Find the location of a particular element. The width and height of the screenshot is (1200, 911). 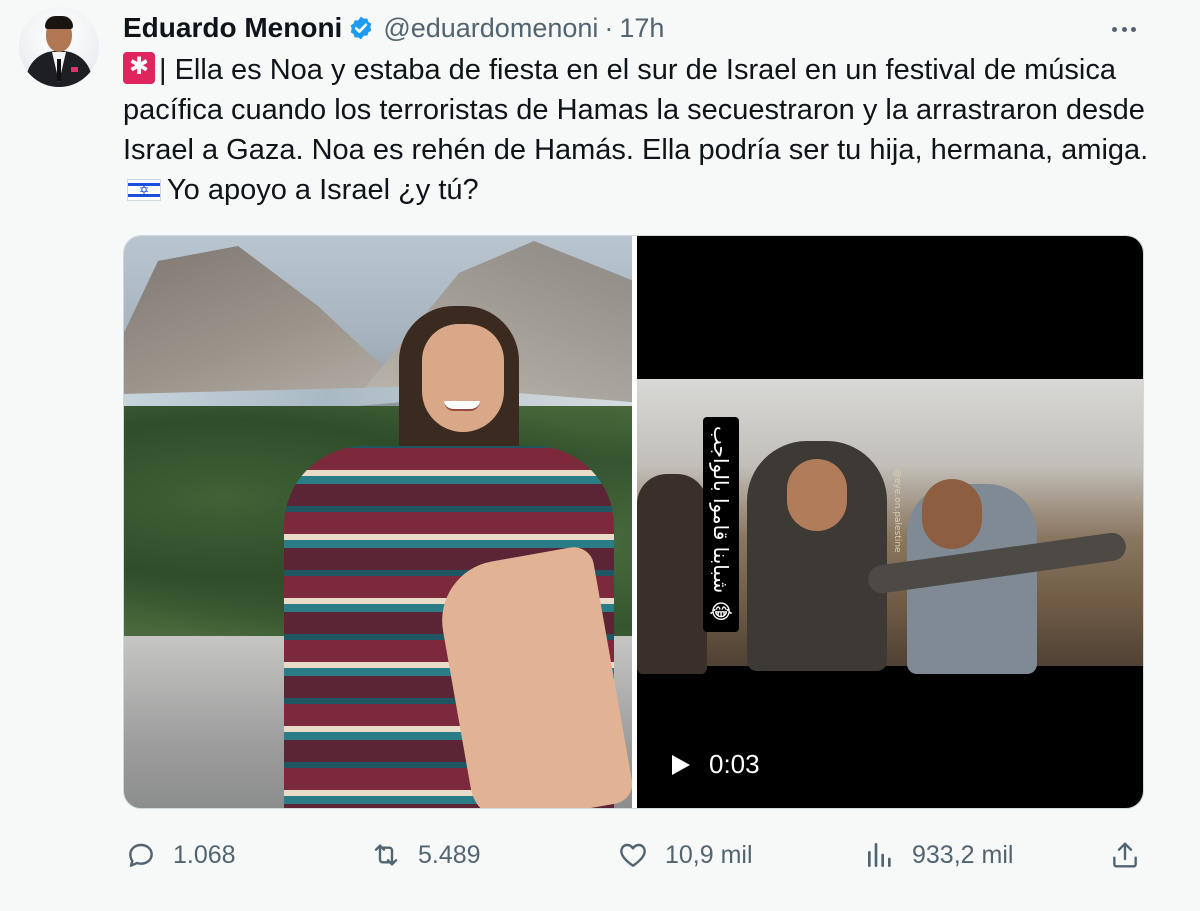

views-count: 933,2 mil is located at coordinates (963, 854).